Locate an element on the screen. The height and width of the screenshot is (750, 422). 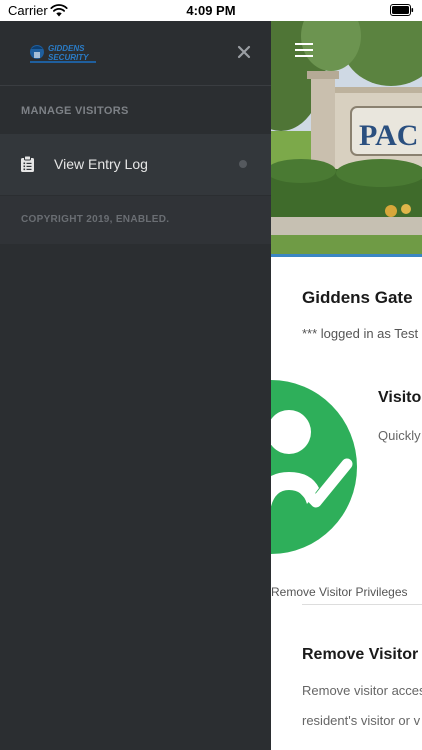
copyright-band: COPYRIGHT 2019, ENABLED. is located at coordinates (135, 220).